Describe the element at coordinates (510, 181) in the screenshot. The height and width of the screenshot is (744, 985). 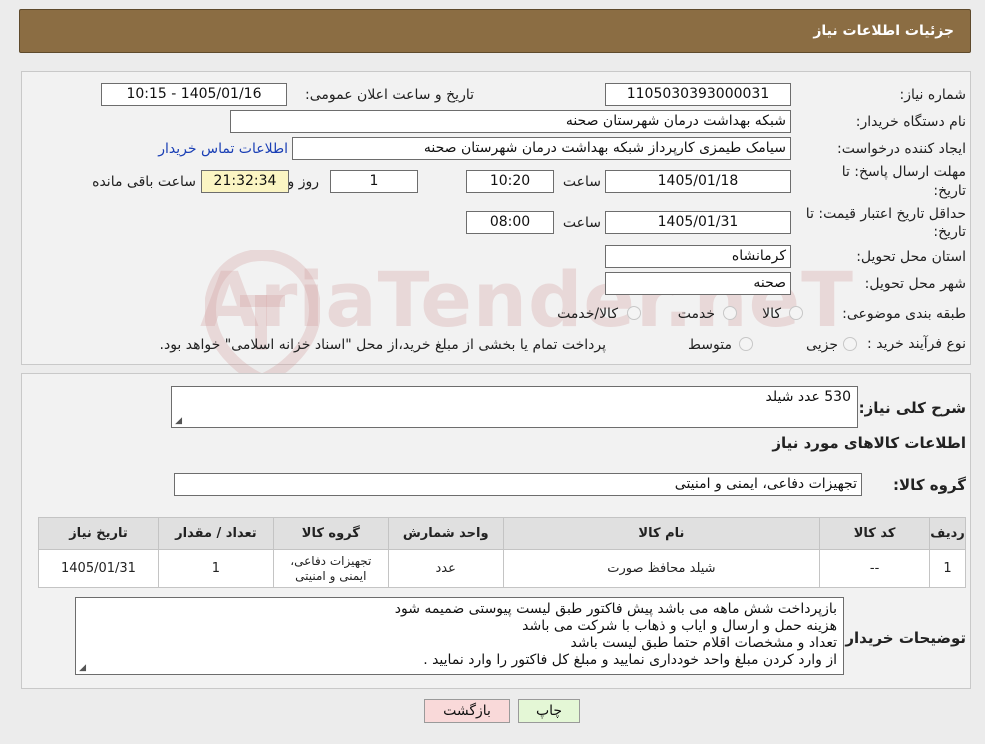
I see `deadline-time-field: 10:20` at that location.